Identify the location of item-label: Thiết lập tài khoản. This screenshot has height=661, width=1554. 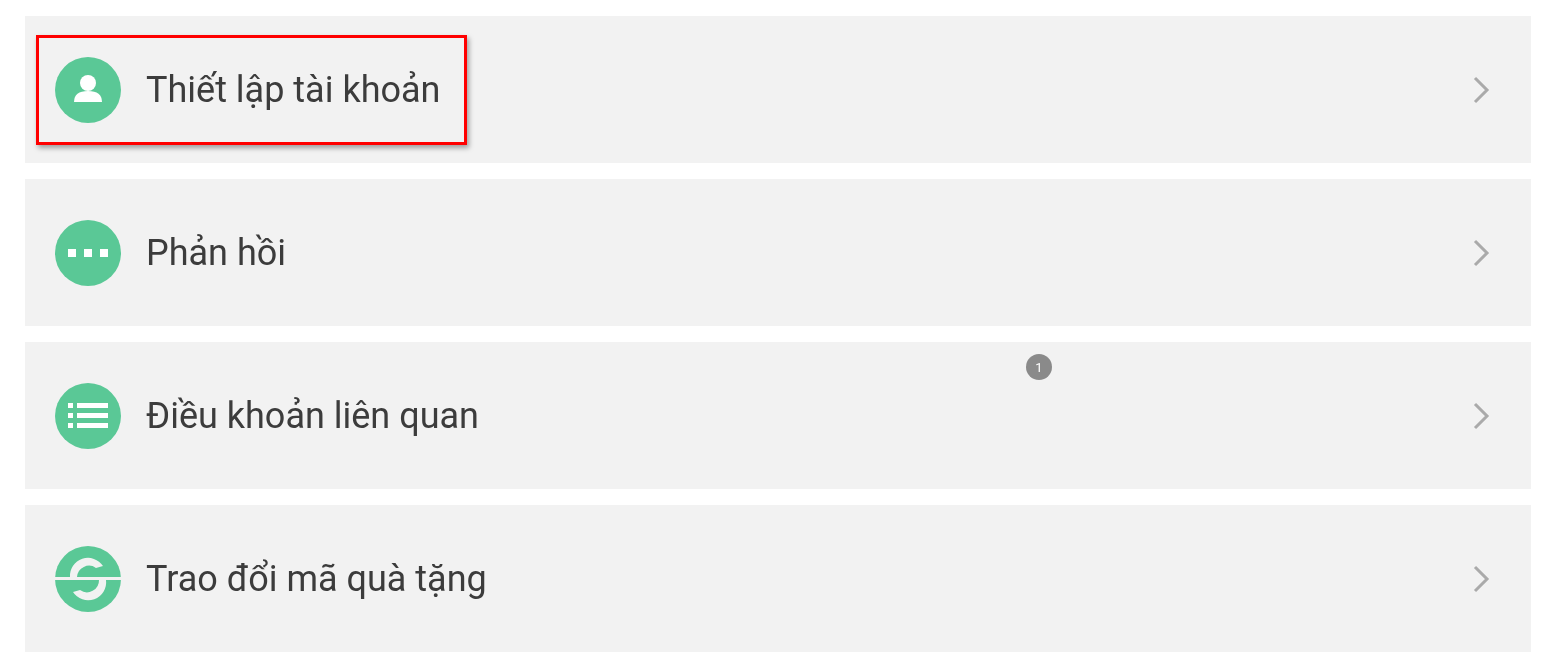
(293, 89).